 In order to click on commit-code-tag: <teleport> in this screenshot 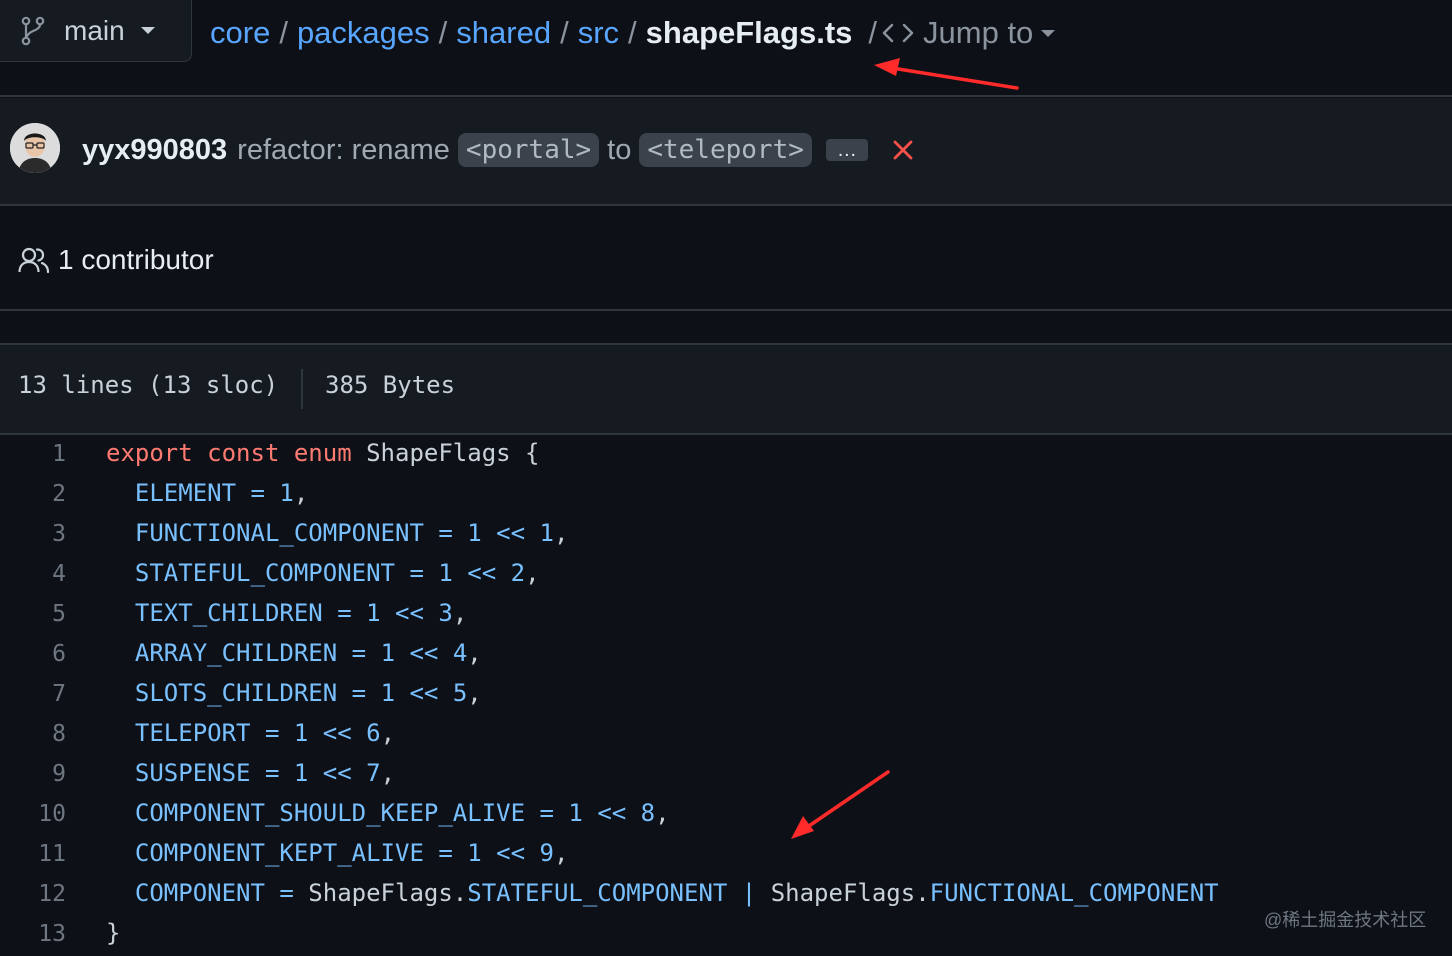, I will do `click(725, 150)`.